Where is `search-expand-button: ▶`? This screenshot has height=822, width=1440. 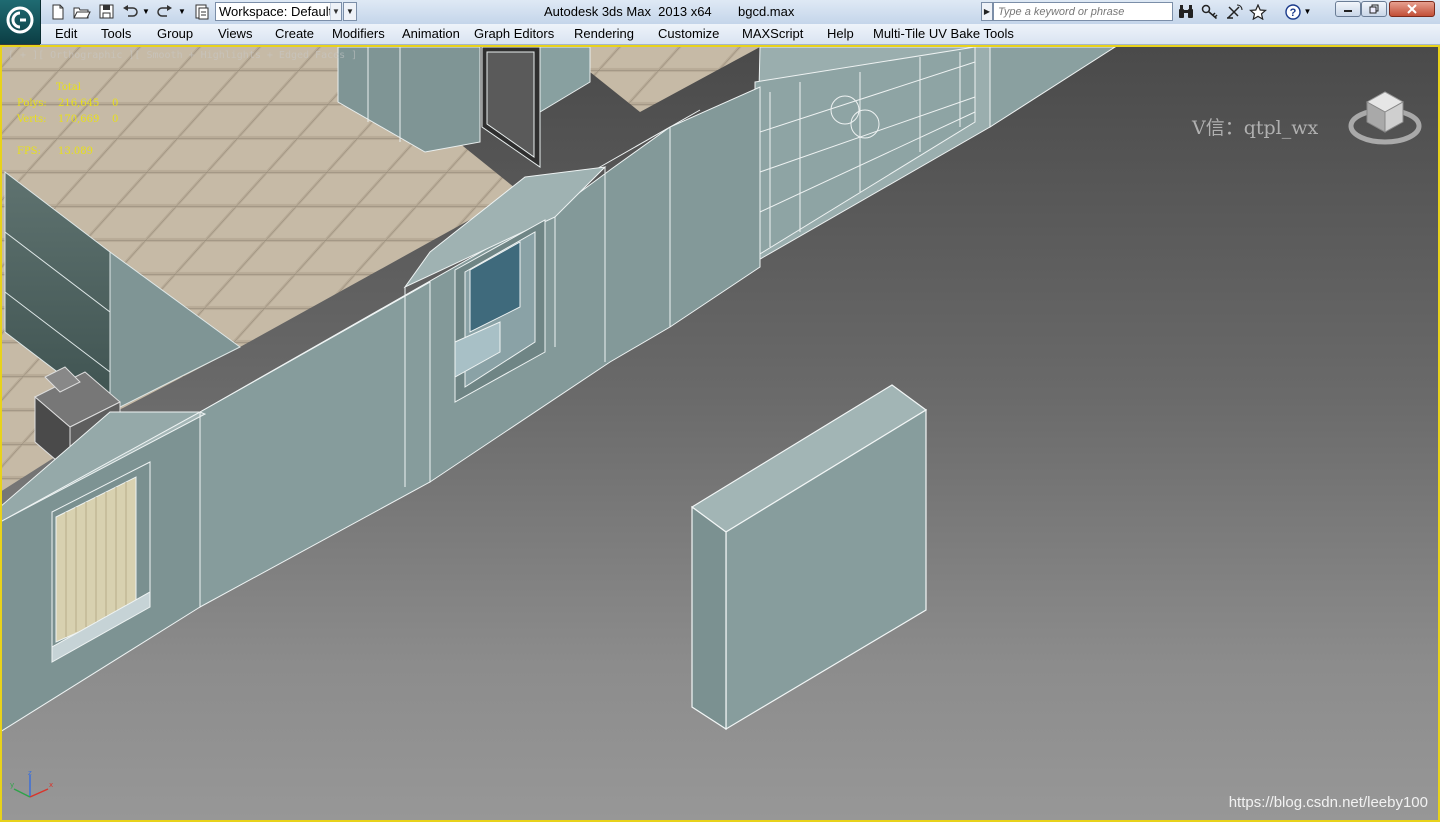
search-expand-button: ▶ is located at coordinates (987, 11).